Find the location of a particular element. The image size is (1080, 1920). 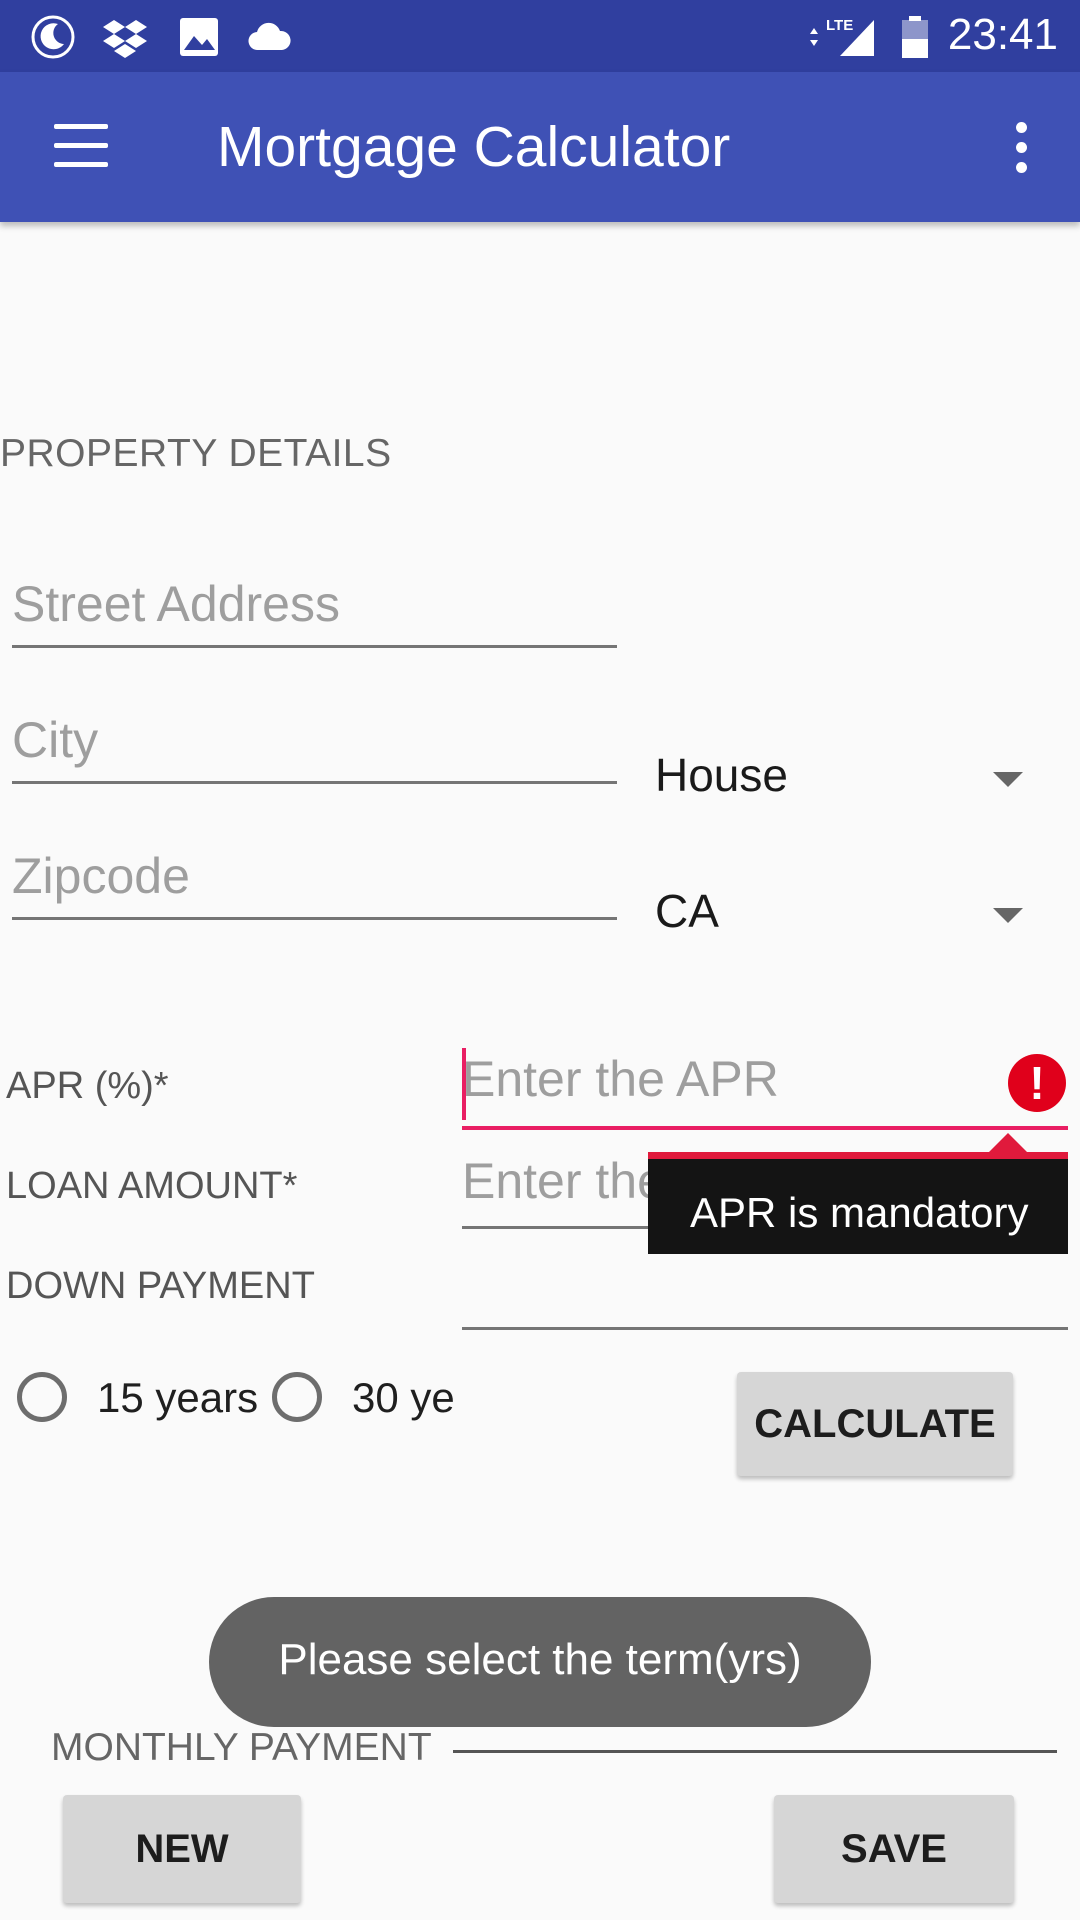

apr-field is located at coordinates (765, 1090).